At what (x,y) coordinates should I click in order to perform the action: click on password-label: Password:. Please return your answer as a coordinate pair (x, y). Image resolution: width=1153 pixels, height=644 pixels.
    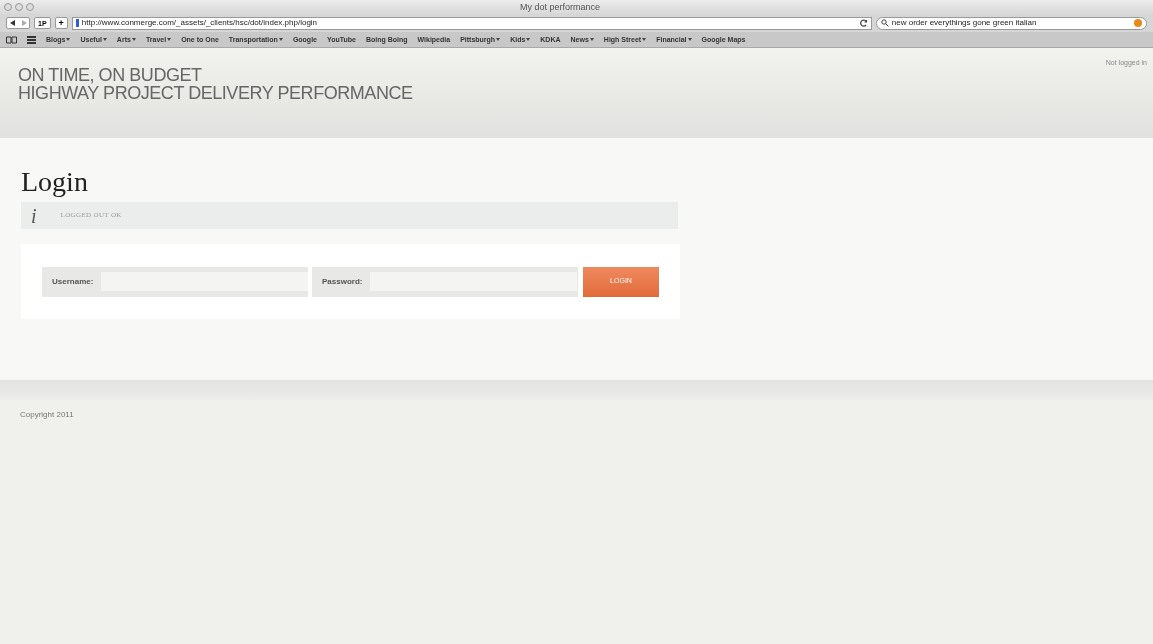
    Looking at the image, I should click on (342, 281).